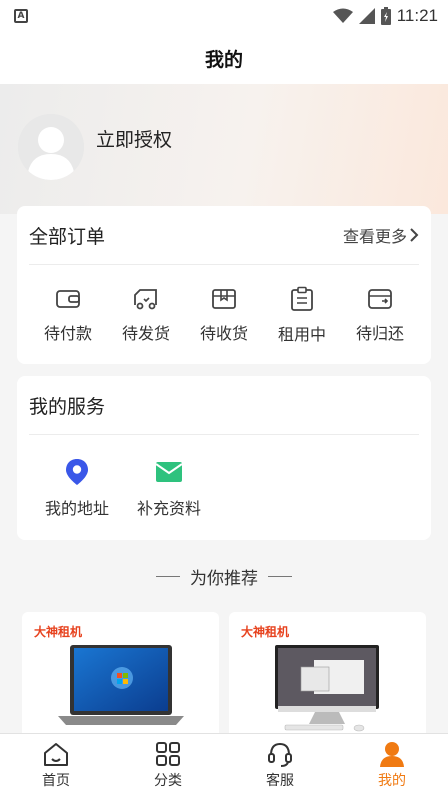 This screenshot has width=448, height=796. Describe the element at coordinates (77, 471) in the screenshot. I see `location-pin-icon` at that location.